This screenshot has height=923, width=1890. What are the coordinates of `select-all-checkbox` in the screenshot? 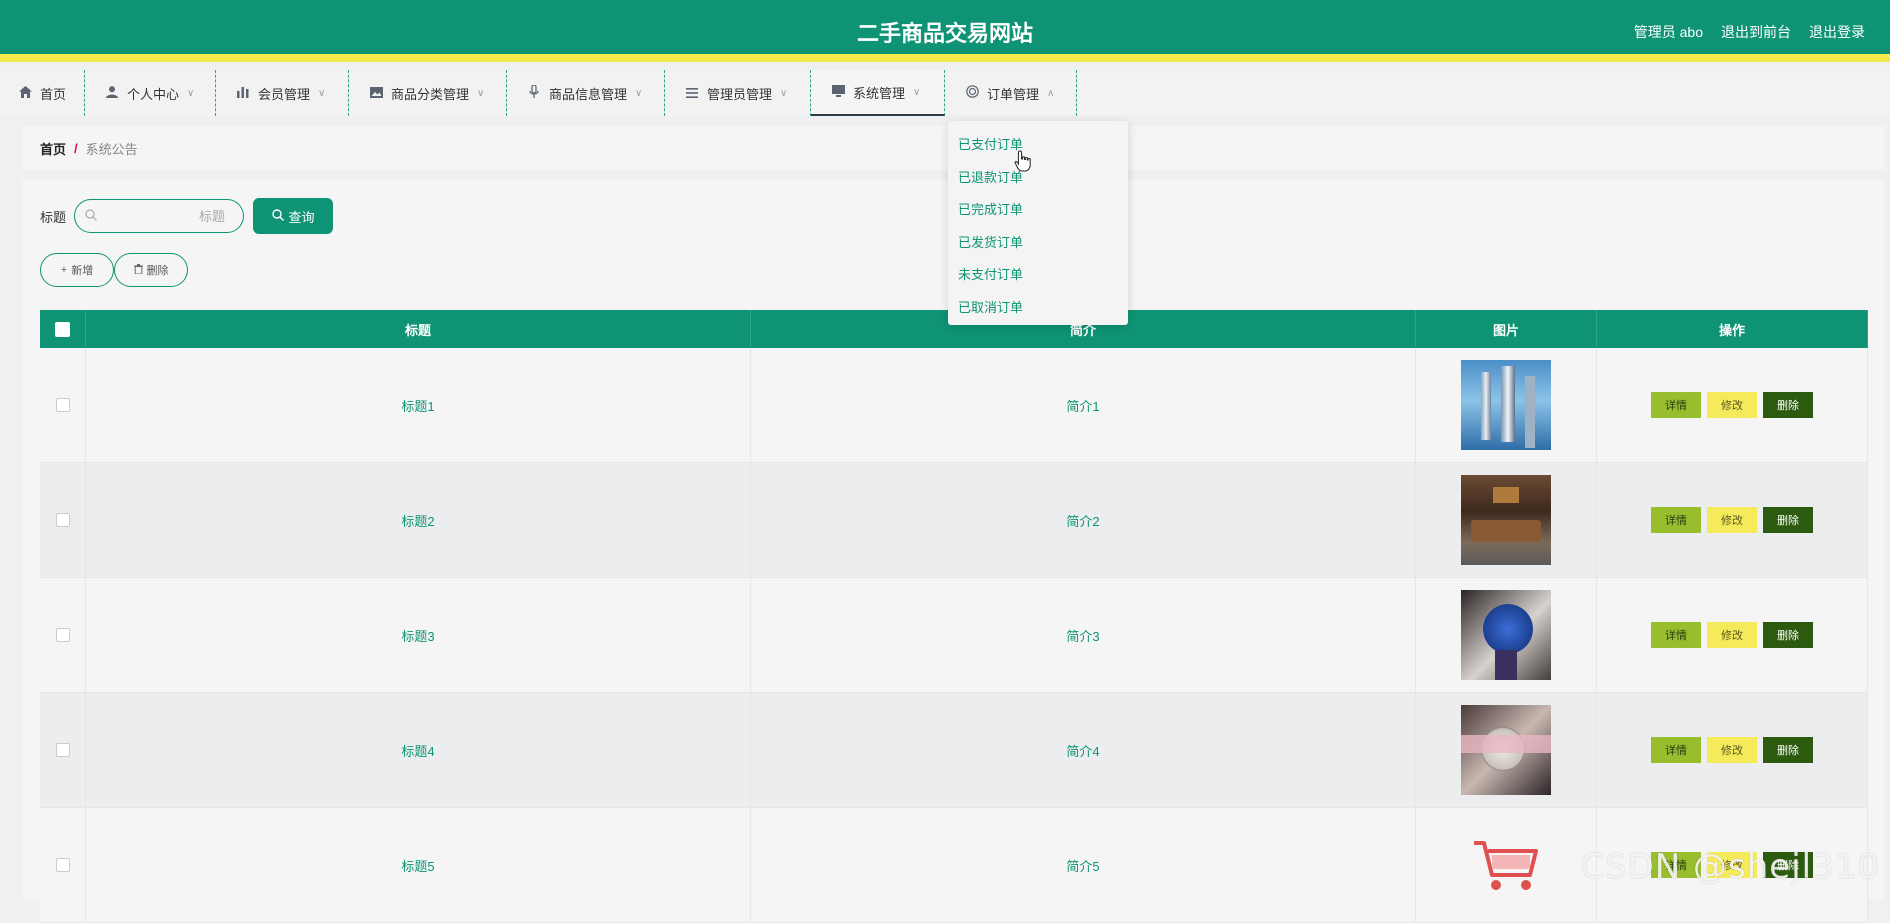 It's located at (62, 329).